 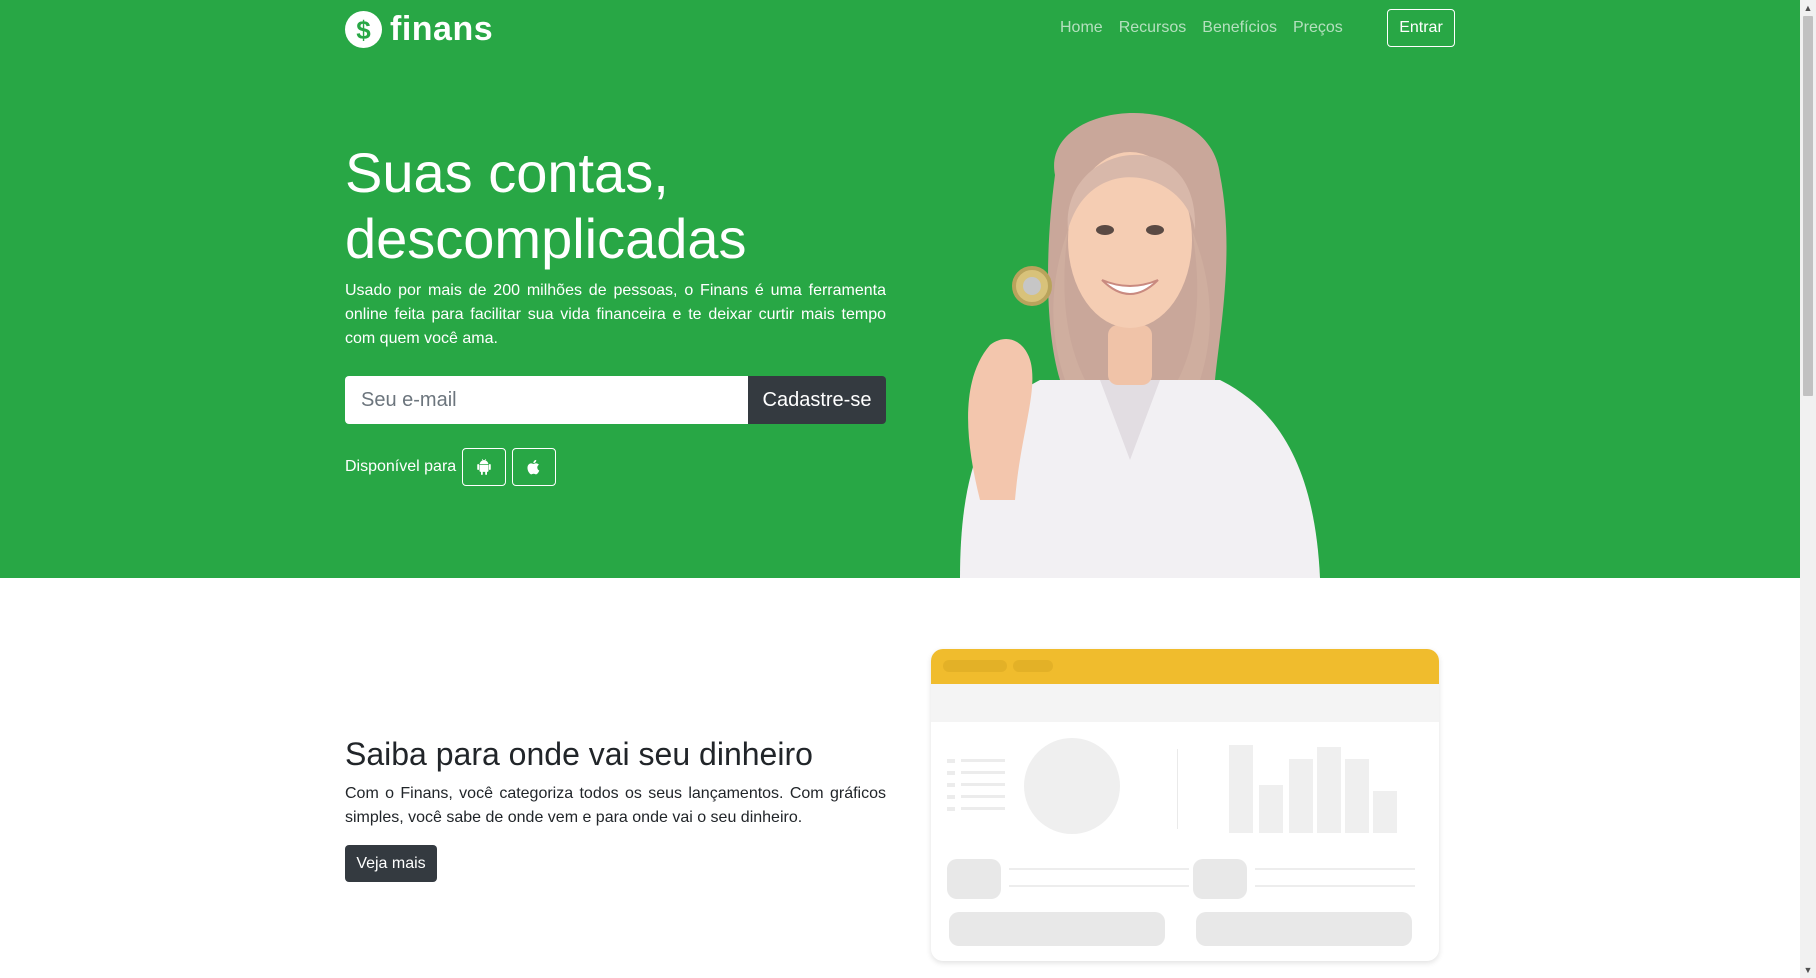 I want to click on hero-title: Suas contas, descomplicadas, so click(x=625, y=206).